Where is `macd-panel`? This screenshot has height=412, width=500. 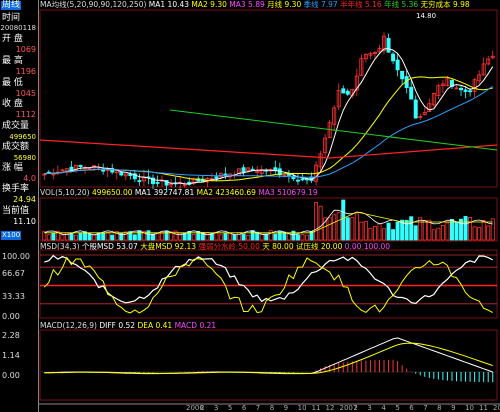
macd-panel is located at coordinates (268, 360).